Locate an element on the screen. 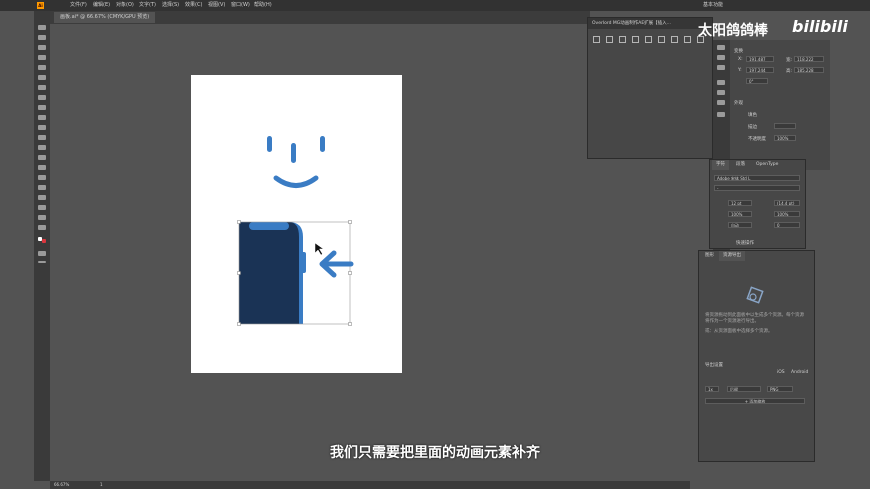 The height and width of the screenshot is (489, 870). menu-window: 窗口(W) is located at coordinates (240, 5).